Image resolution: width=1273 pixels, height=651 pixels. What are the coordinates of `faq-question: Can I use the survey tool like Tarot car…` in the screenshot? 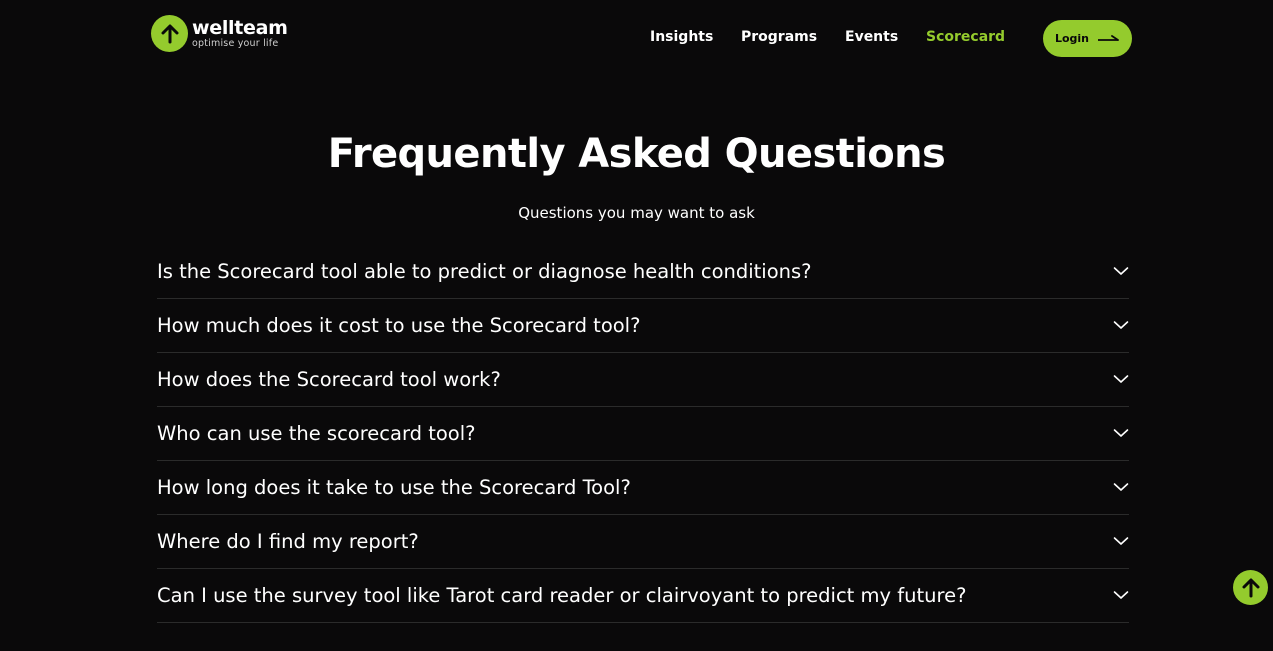 It's located at (562, 595).